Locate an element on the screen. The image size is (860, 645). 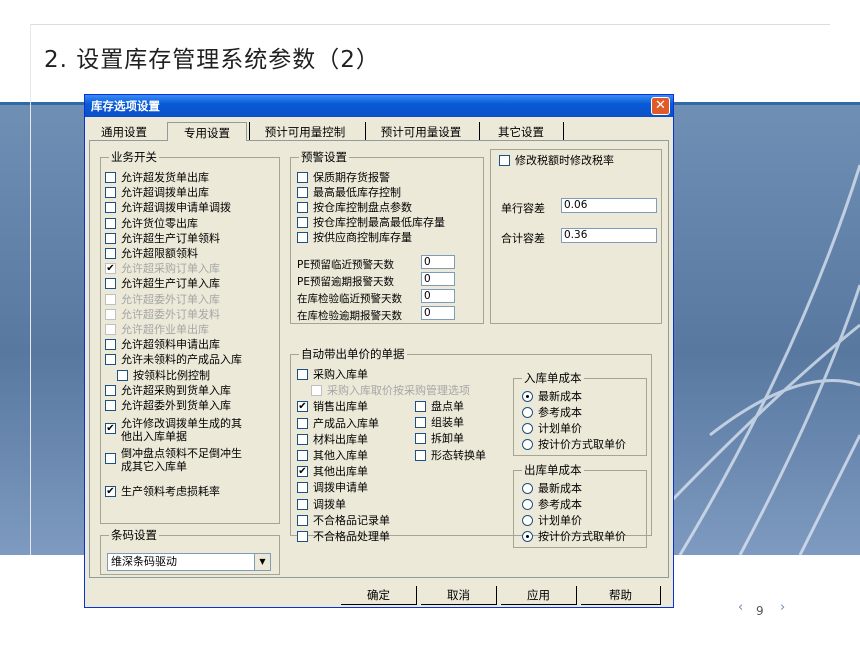
total-diff-label: 合计容差 is located at coordinates (523, 238).